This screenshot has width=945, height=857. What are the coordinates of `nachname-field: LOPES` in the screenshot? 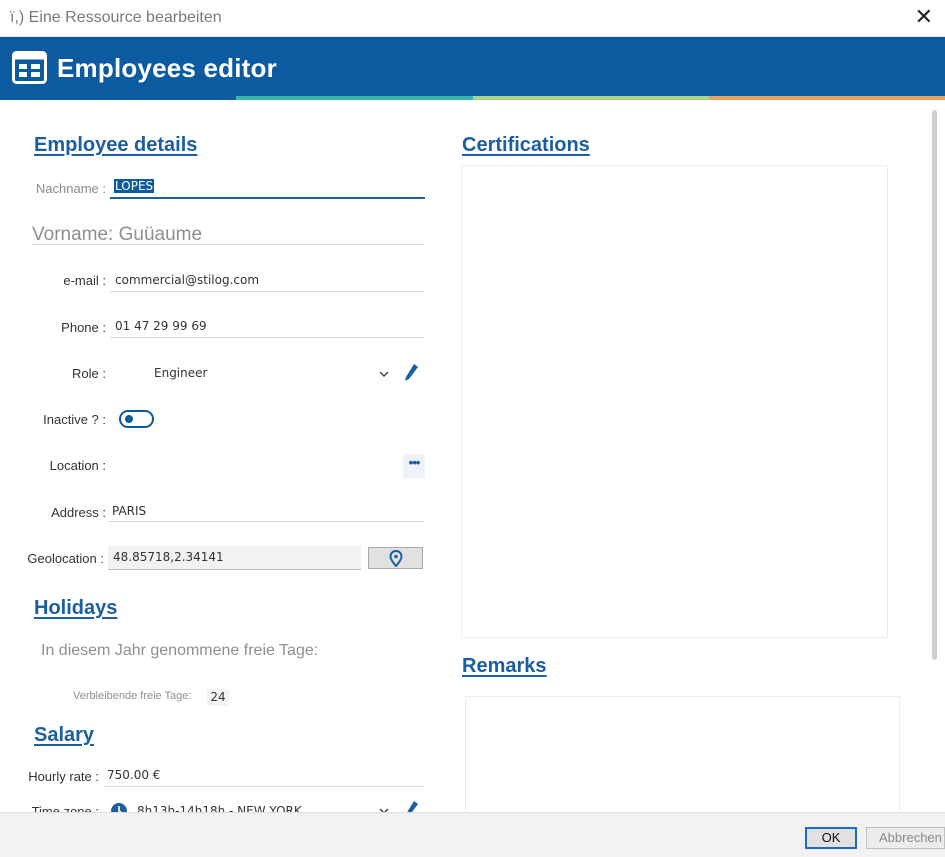 It's located at (134, 186).